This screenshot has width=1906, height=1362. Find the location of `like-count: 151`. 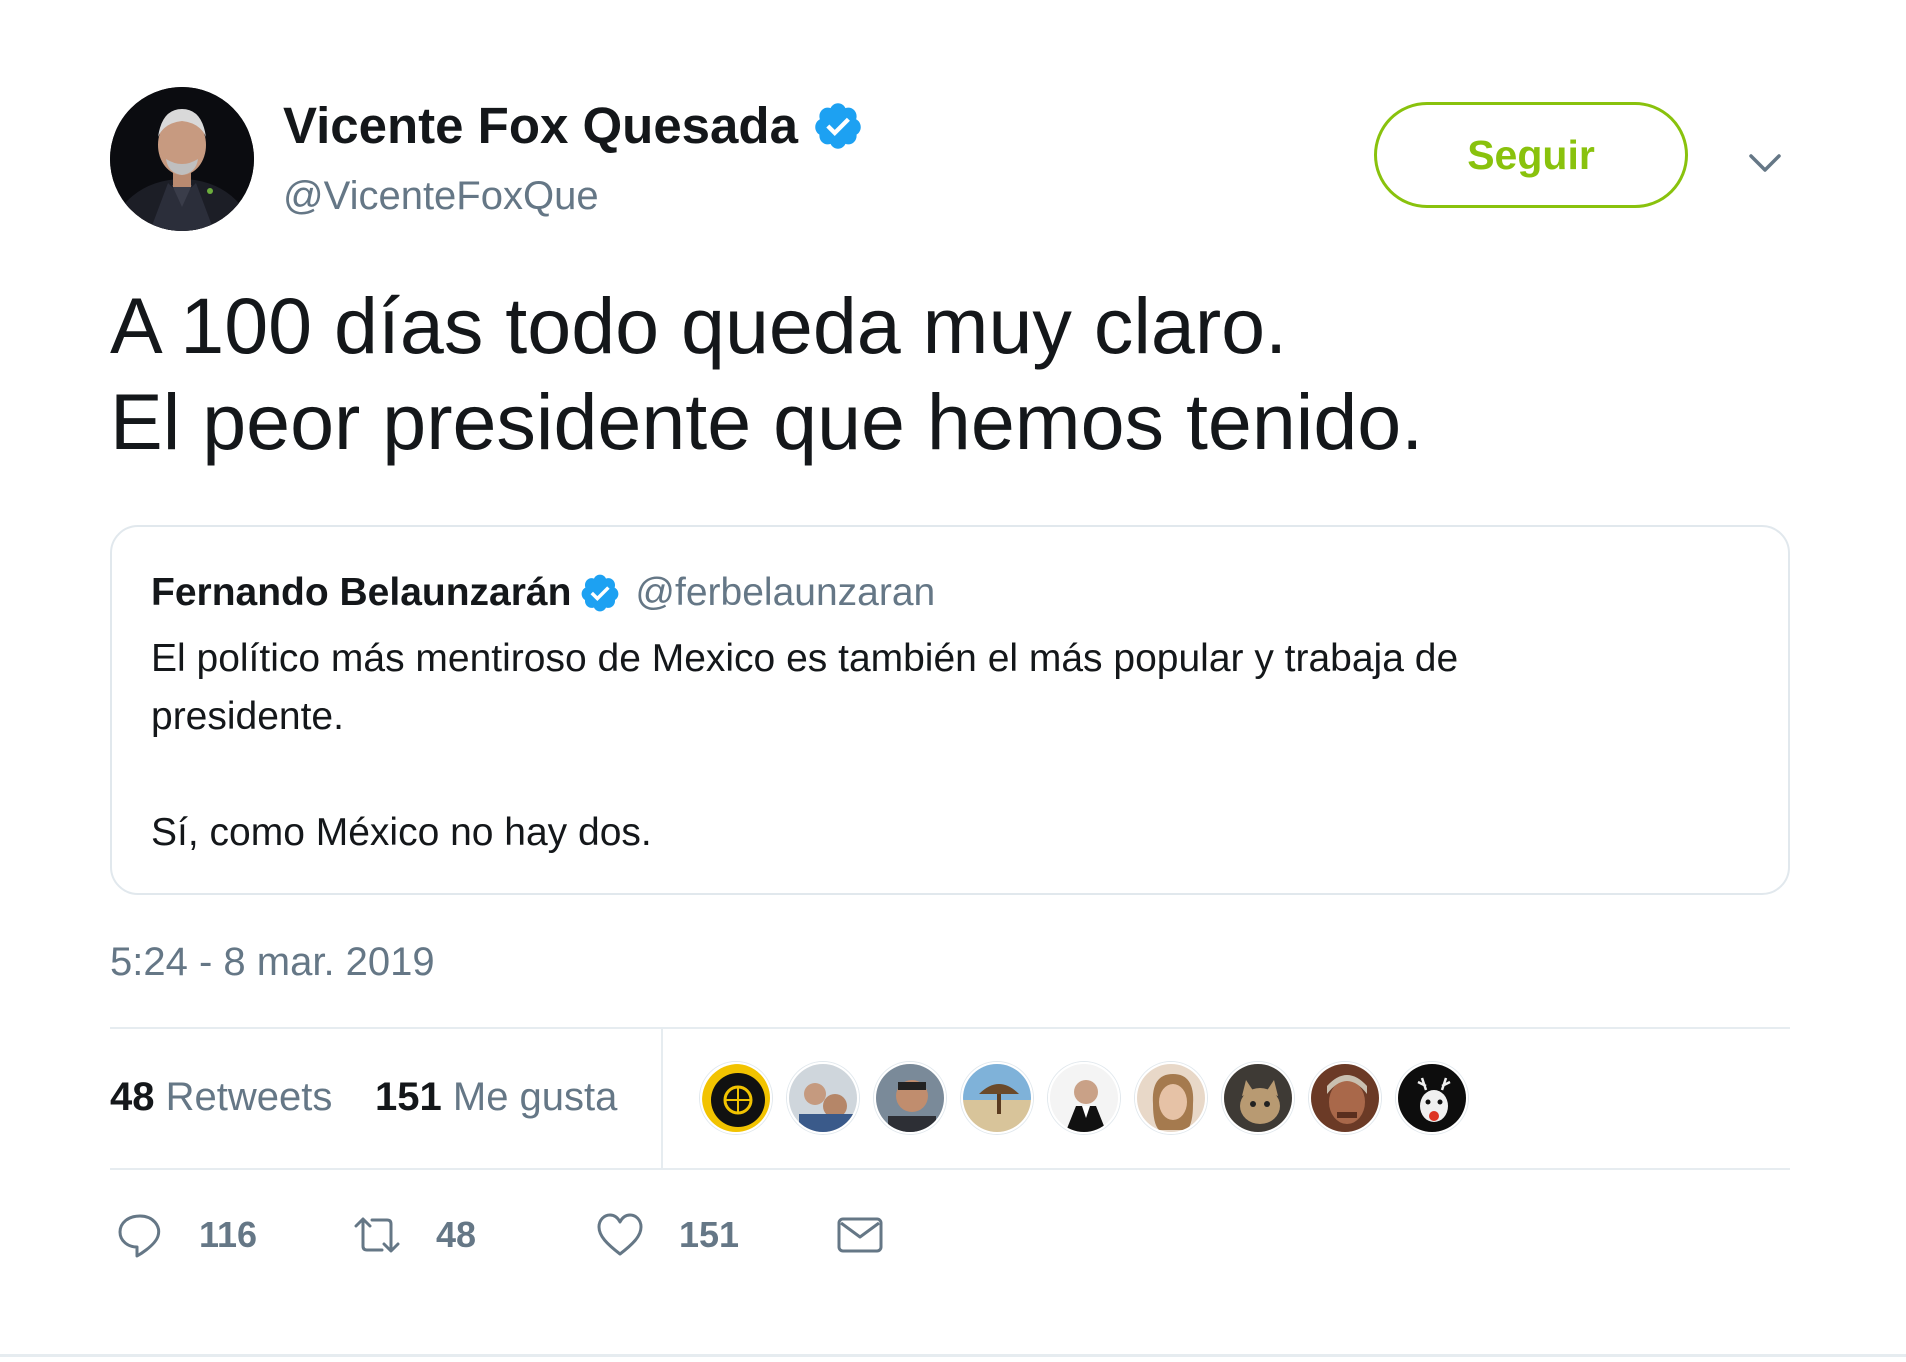

like-count: 151 is located at coordinates (709, 1234).